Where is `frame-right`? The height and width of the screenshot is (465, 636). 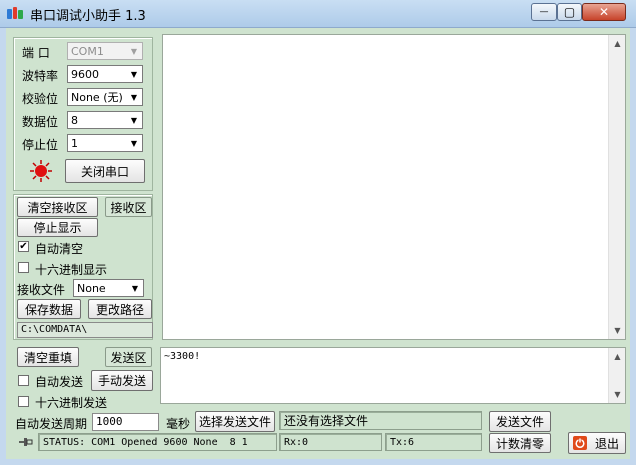 frame-right is located at coordinates (633, 246).